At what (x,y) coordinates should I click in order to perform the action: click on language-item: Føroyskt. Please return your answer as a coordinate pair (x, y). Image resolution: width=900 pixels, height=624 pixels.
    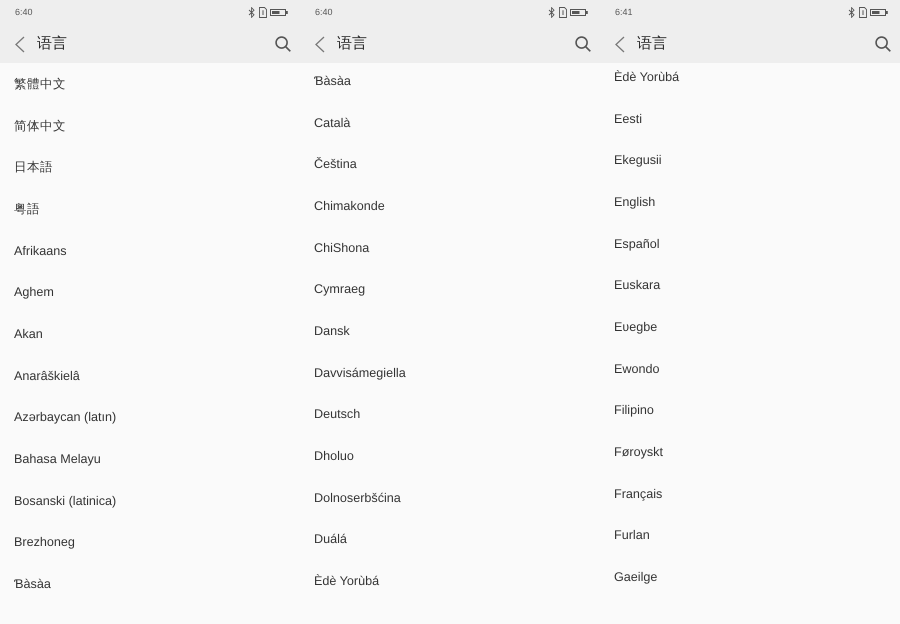
    Looking at the image, I should click on (638, 452).